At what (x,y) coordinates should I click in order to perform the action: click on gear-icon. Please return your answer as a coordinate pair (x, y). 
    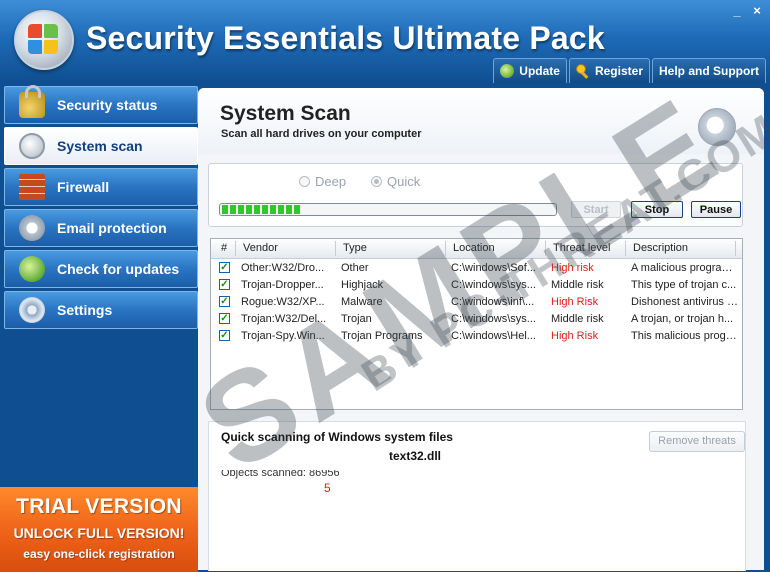
    Looking at the image, I should click on (32, 310).